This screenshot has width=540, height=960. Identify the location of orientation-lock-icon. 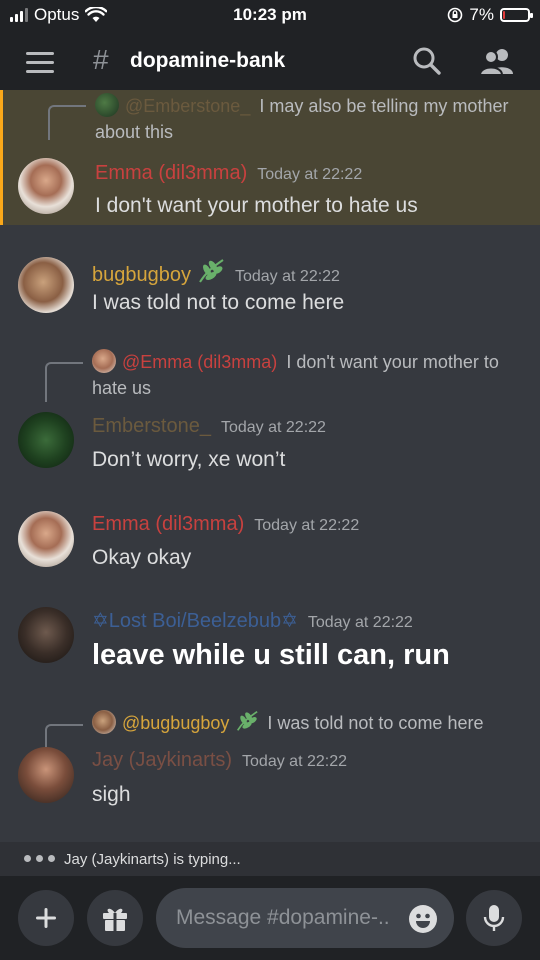
(455, 15).